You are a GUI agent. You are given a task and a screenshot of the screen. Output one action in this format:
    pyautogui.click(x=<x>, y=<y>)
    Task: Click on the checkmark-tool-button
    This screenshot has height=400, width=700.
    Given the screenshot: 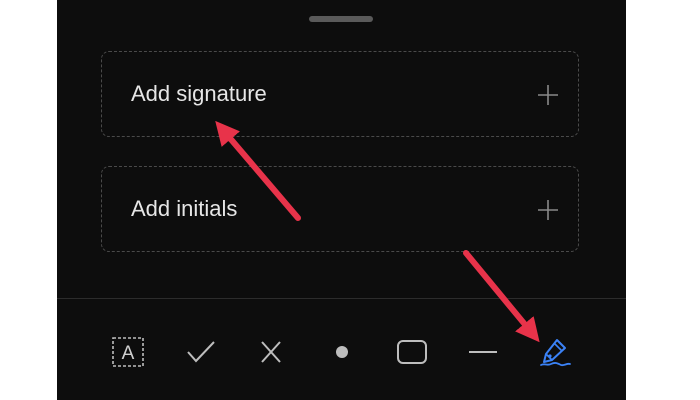 What is the action you would take?
    pyautogui.click(x=201, y=352)
    